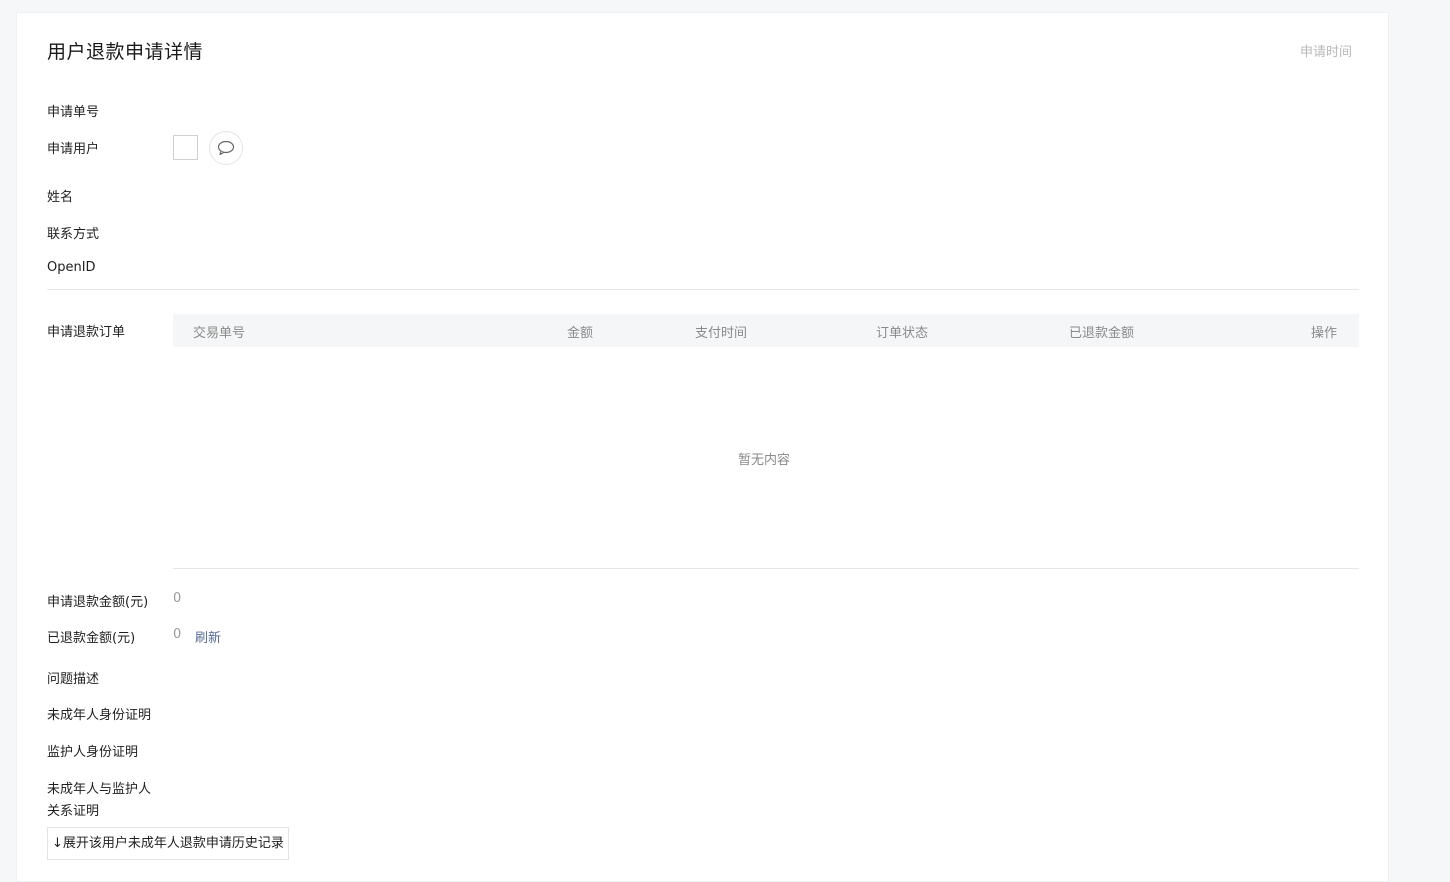  I want to click on contact-label: 联系方式, so click(73, 234).